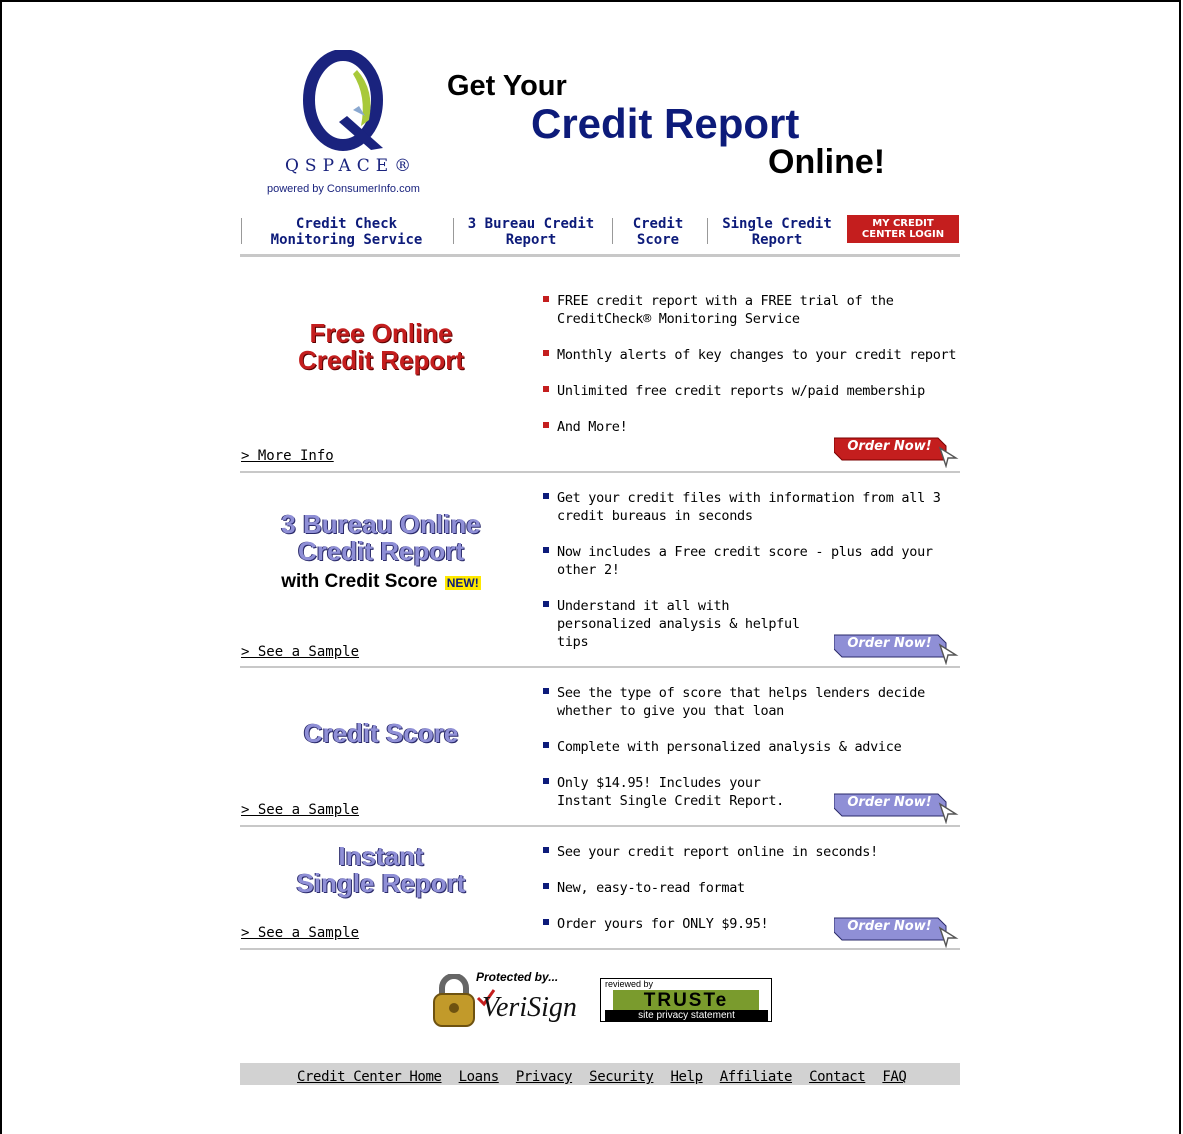  What do you see at coordinates (507, 86) in the screenshot?
I see `headline-line-1: Get Your` at bounding box center [507, 86].